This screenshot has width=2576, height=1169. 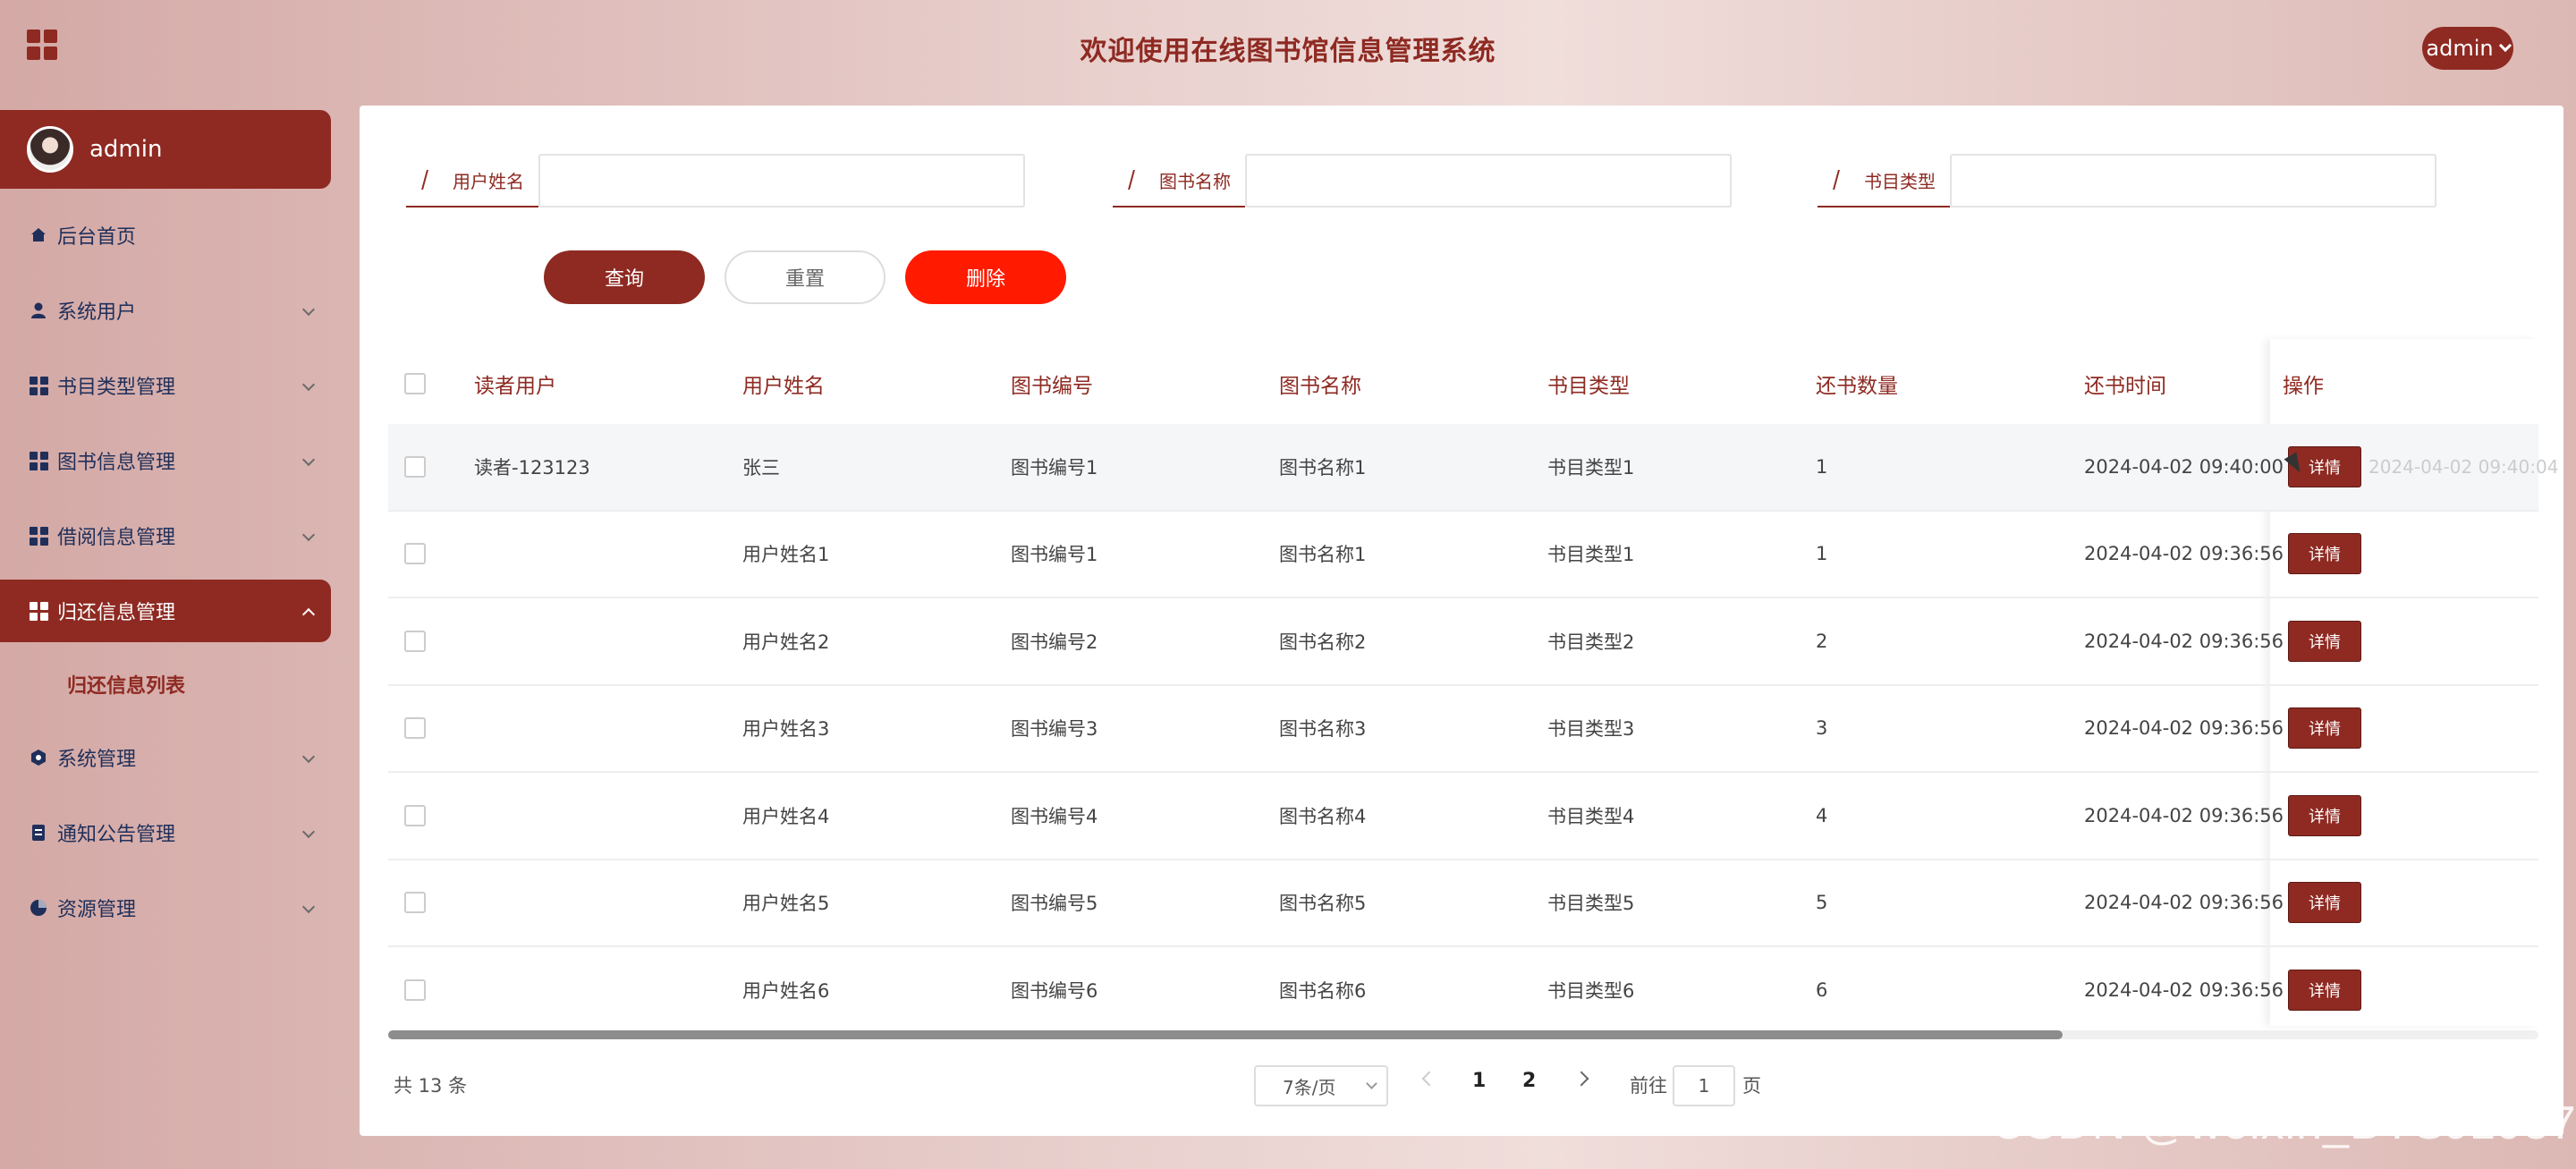 I want to click on page-number-2: 2, so click(x=1529, y=1081).